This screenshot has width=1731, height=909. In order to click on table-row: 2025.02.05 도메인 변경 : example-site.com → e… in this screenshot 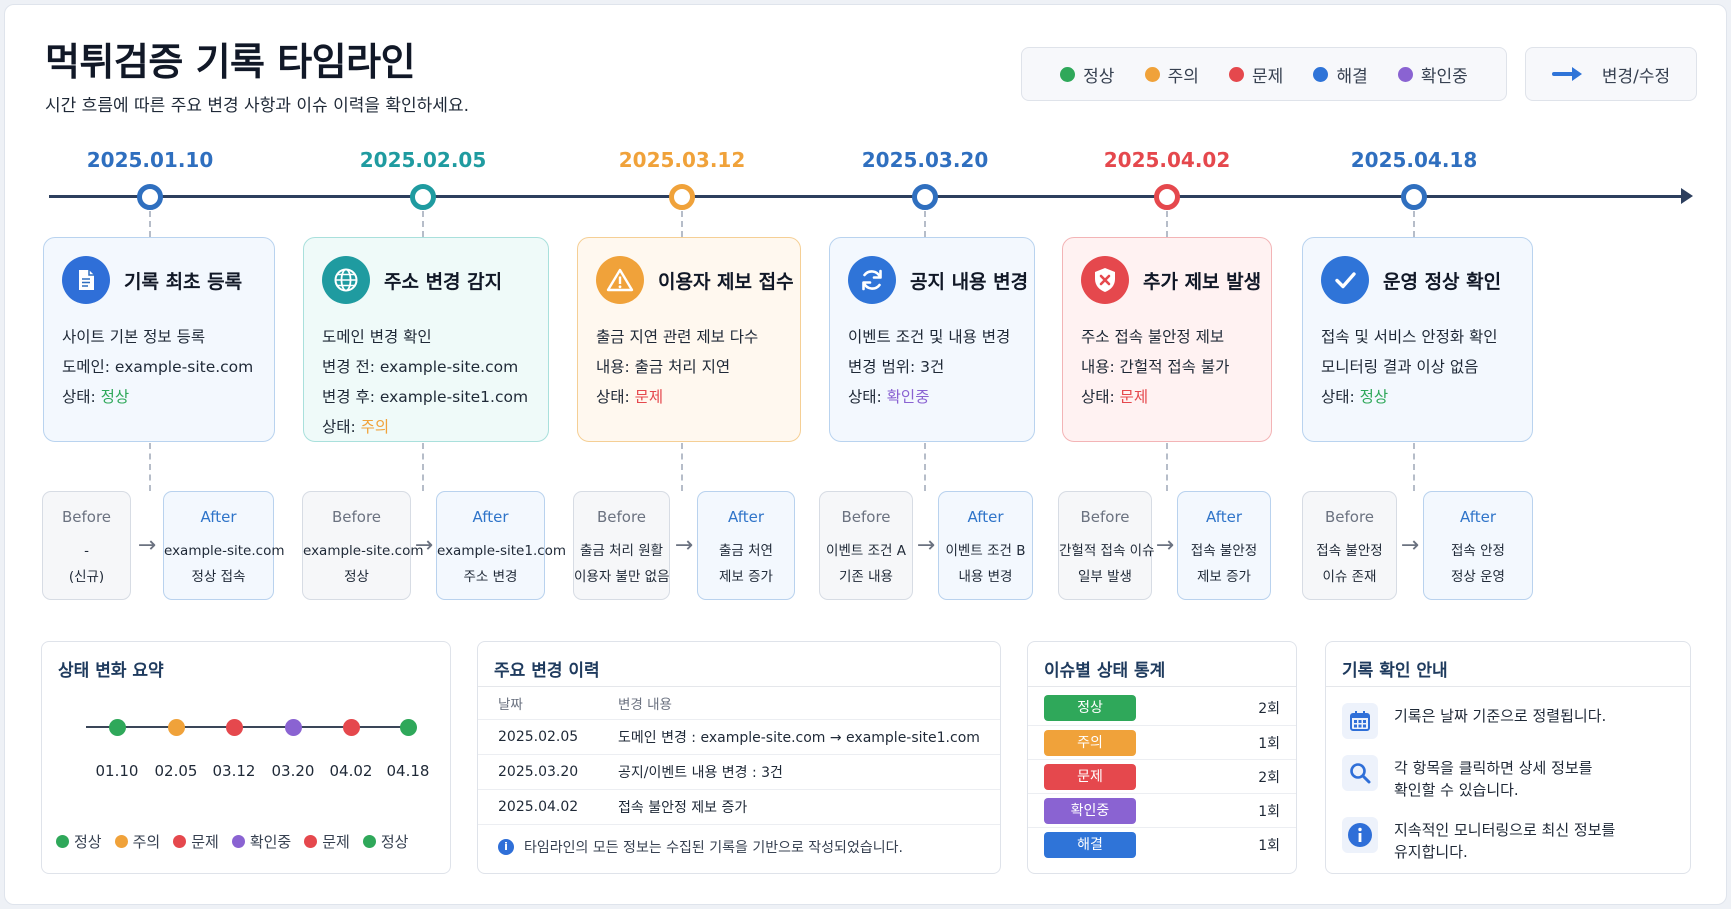, I will do `click(739, 736)`.